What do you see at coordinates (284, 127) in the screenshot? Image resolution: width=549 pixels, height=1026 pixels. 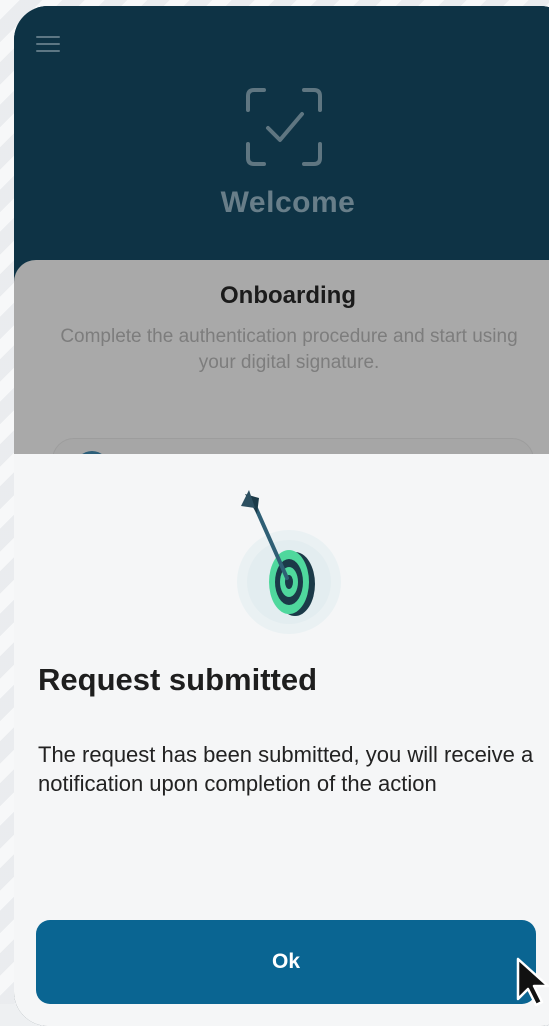 I see `checkbox-check-icon` at bounding box center [284, 127].